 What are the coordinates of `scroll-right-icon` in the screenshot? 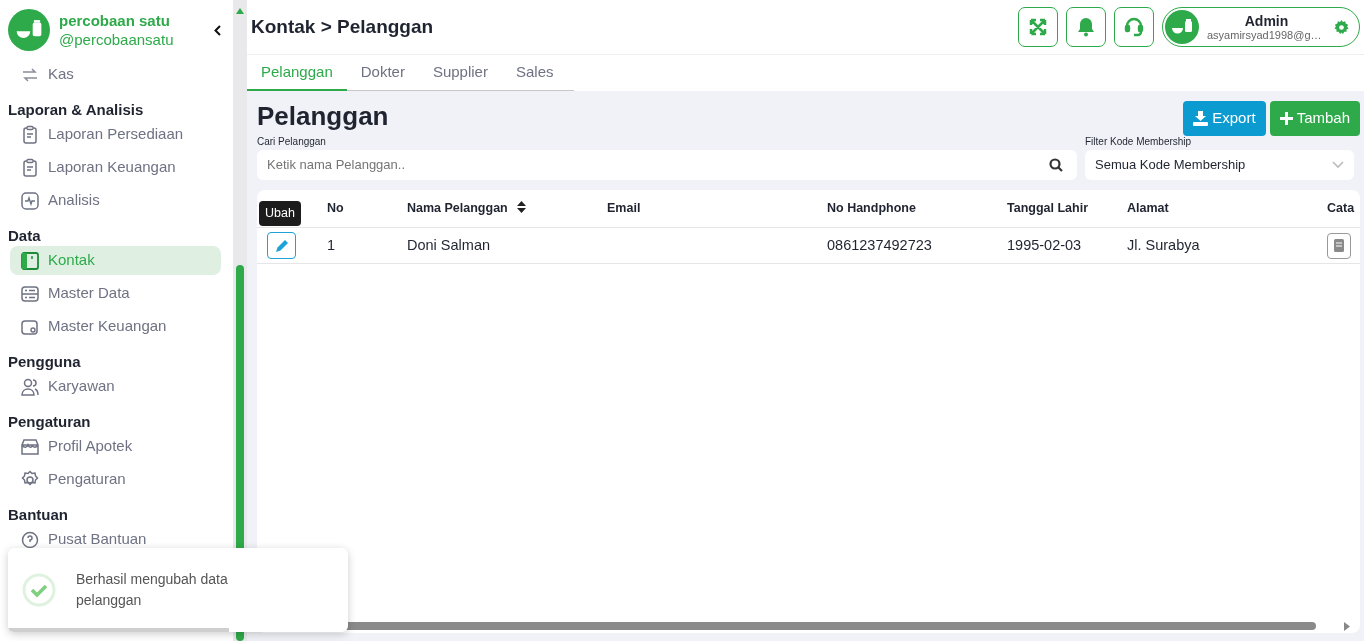 It's located at (1347, 626).